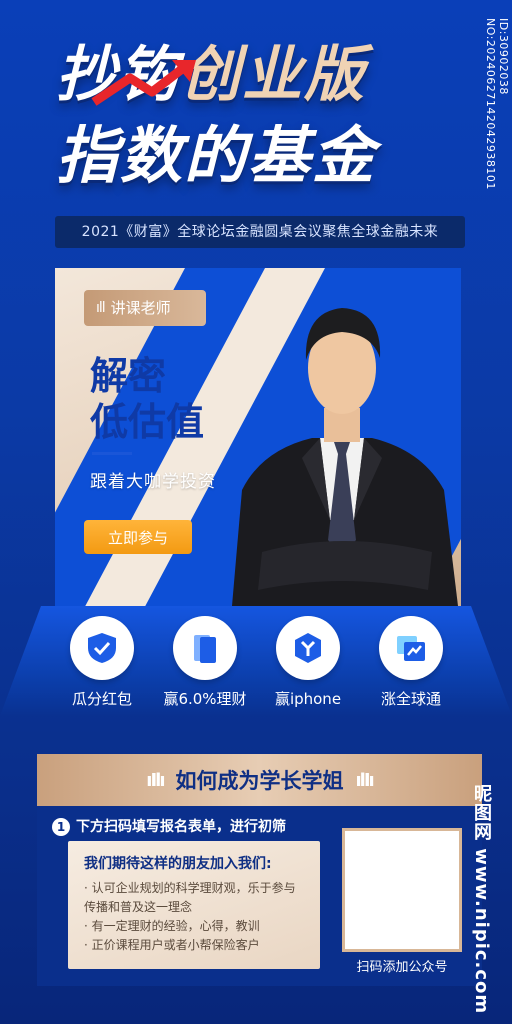 The image size is (512, 1024). Describe the element at coordinates (402, 890) in the screenshot. I see `qr-code-placeholder` at that location.